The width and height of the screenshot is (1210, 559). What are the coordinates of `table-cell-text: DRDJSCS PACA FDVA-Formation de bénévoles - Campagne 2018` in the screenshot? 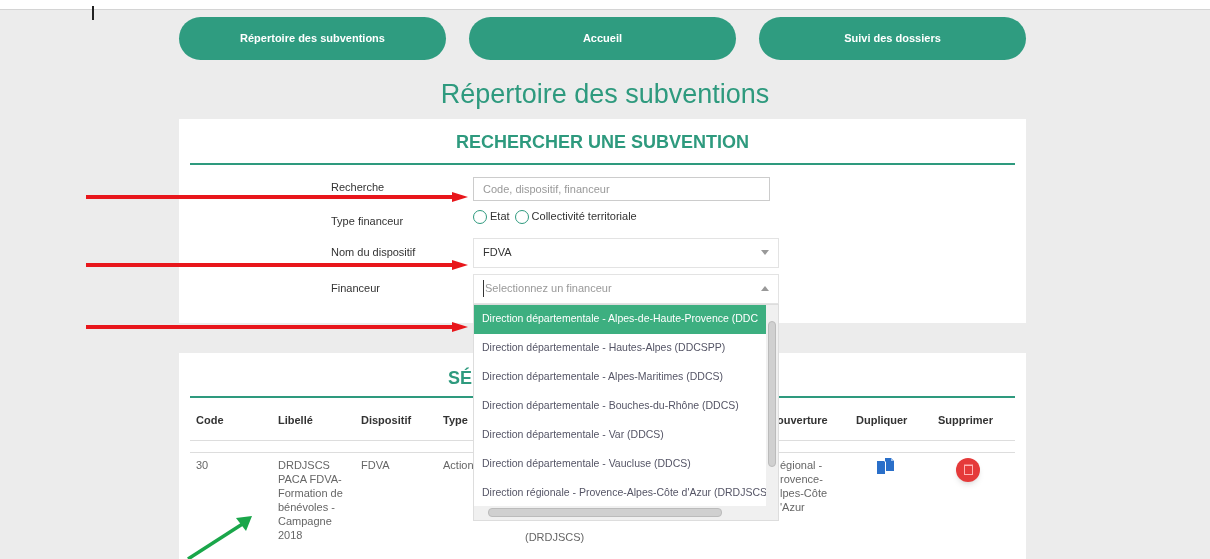 It's located at (311, 499).